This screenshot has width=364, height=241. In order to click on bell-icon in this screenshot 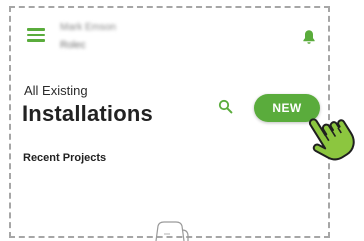, I will do `click(309, 37)`.